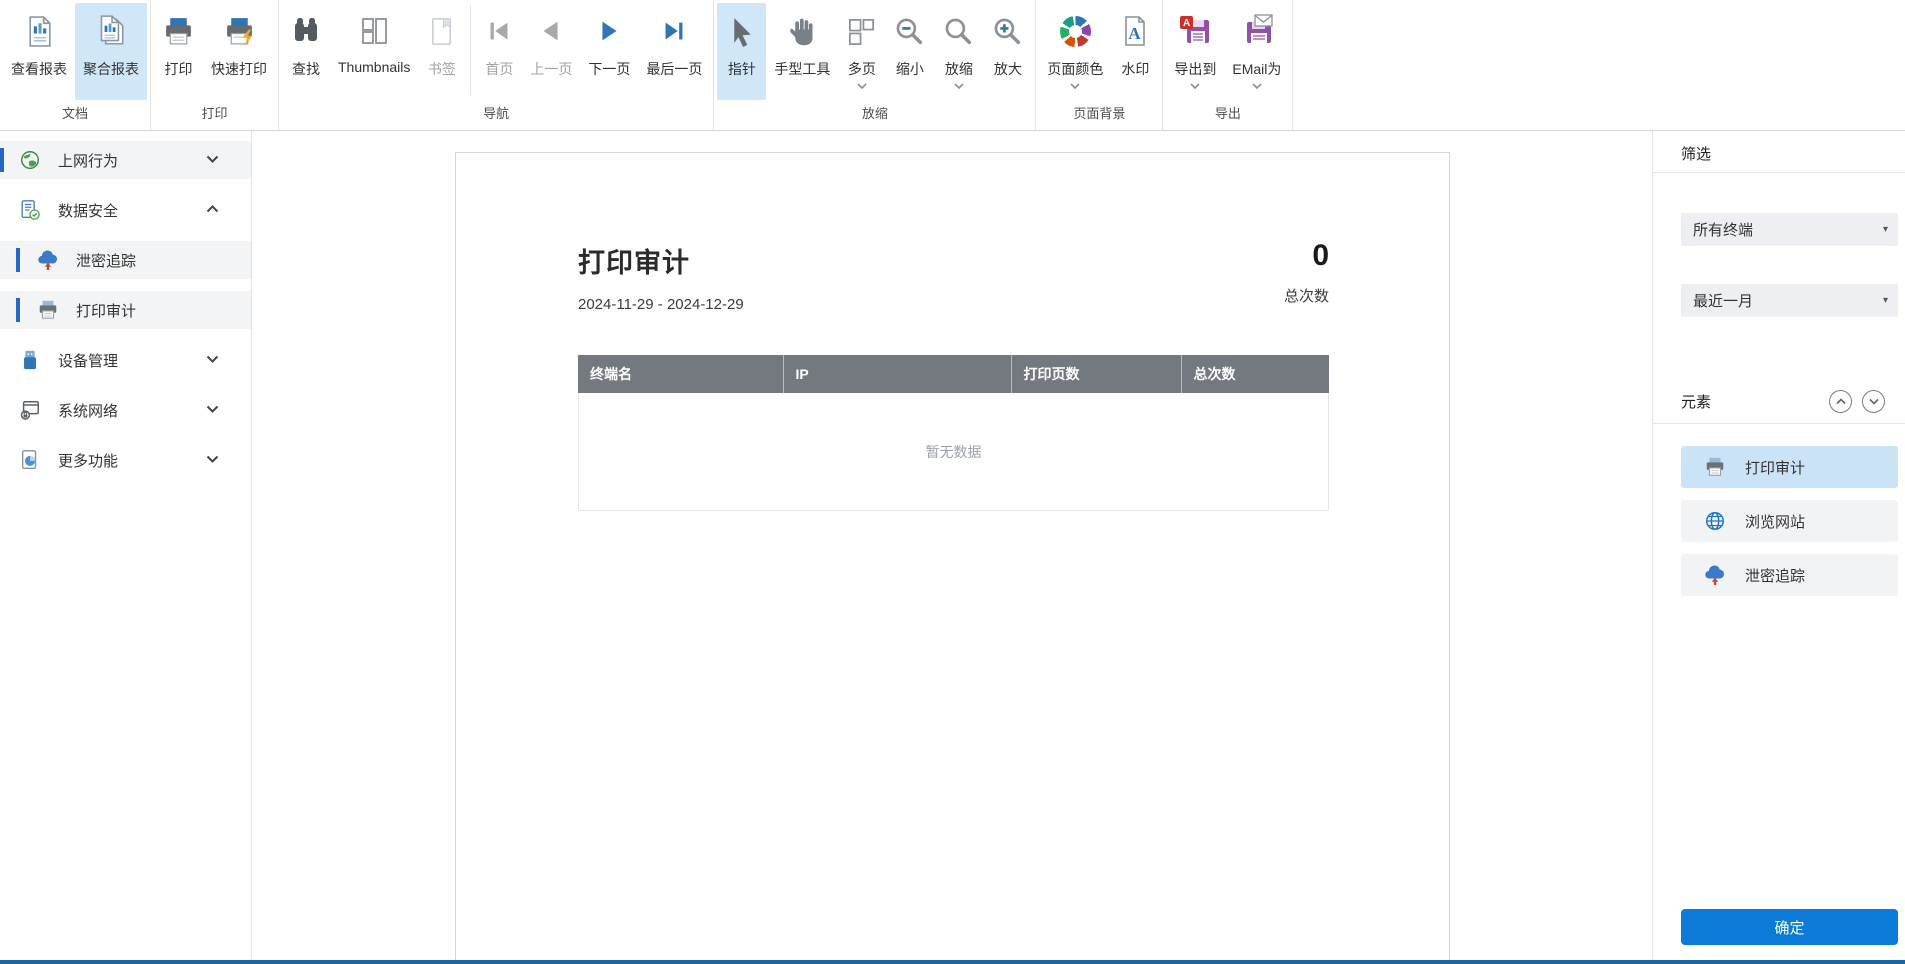 The width and height of the screenshot is (1905, 964). What do you see at coordinates (1789, 927) in the screenshot?
I see `confirm-button: 确定` at bounding box center [1789, 927].